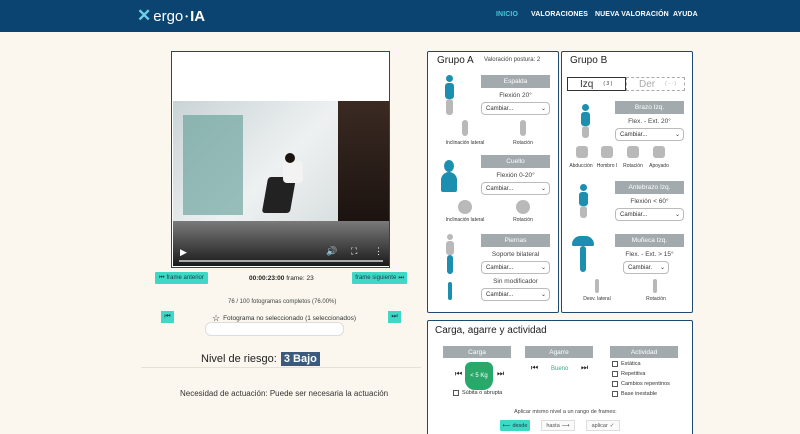 This screenshot has height=434, width=800. I want to click on actividad-header: Actividad, so click(644, 352).